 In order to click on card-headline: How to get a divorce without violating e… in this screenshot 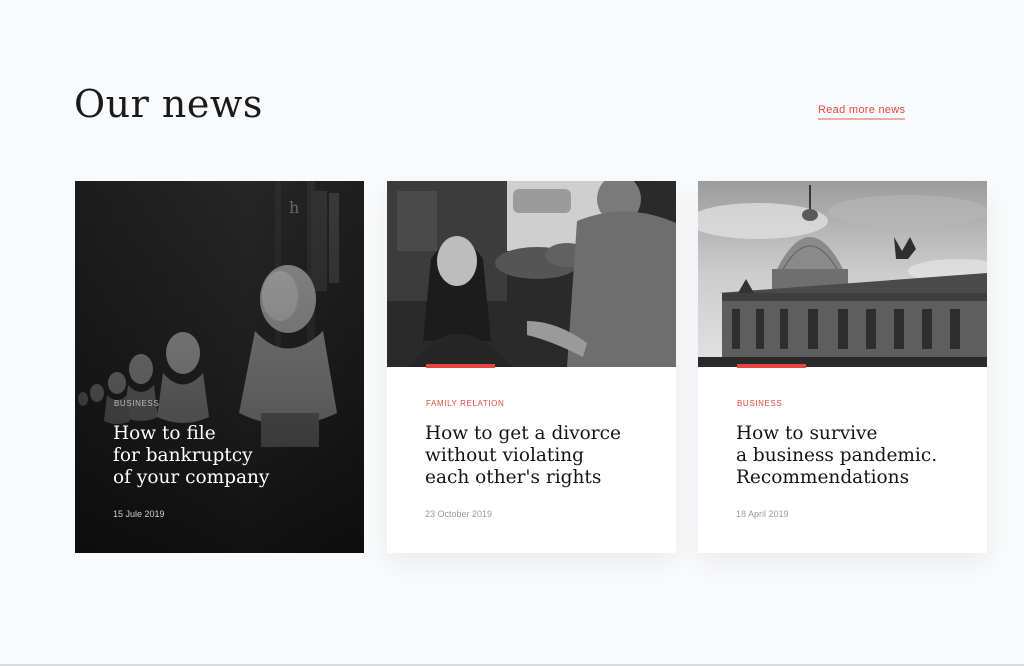, I will do `click(540, 456)`.